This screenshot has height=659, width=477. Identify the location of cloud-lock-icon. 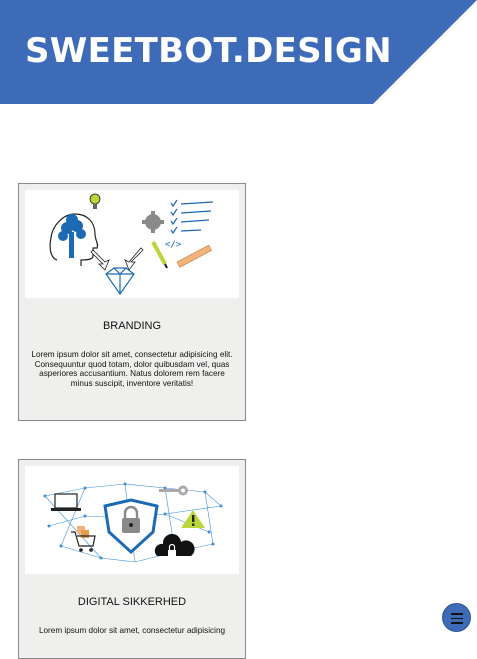
(174, 545).